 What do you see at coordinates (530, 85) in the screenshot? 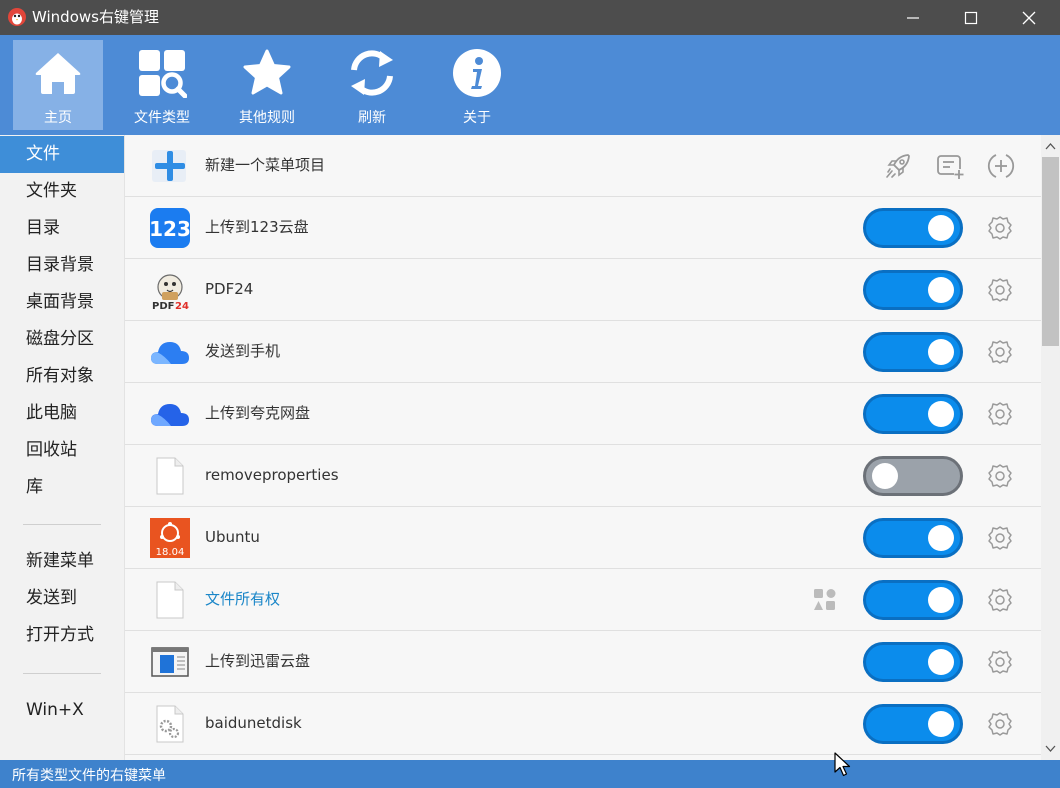
I see `main-toolbar: 主页 文件类型 其他规则 刷新 关于` at bounding box center [530, 85].